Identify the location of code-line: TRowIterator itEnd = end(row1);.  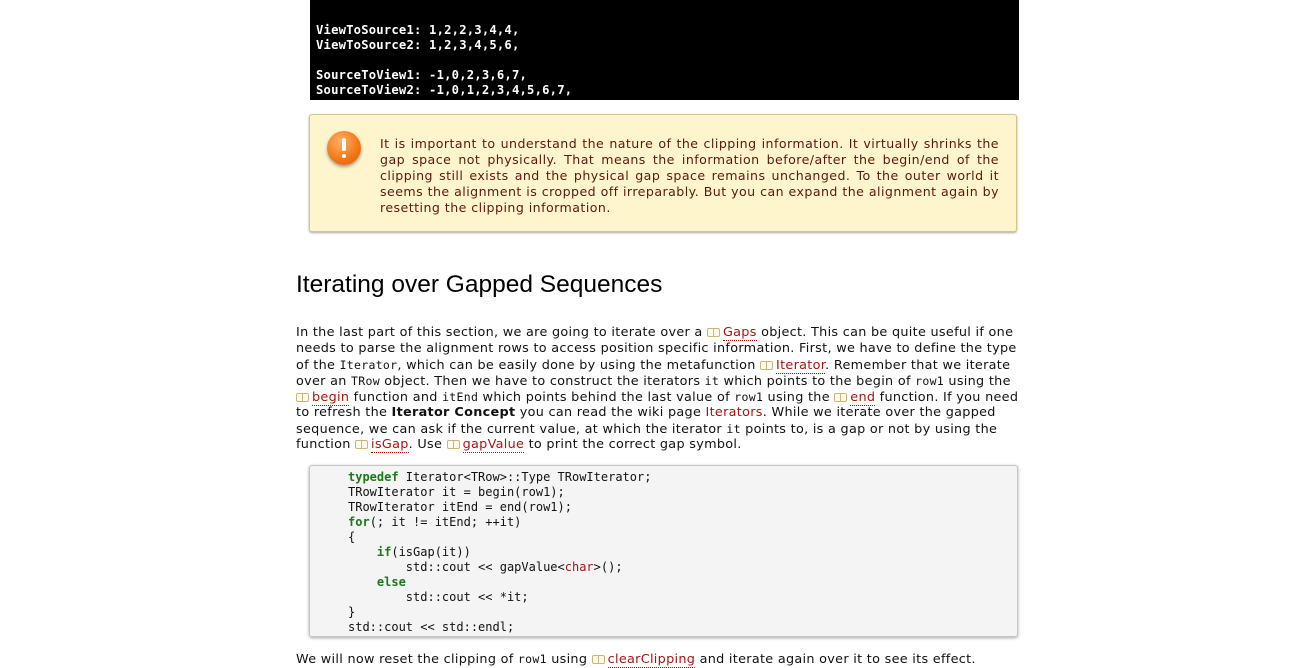
(460, 507).